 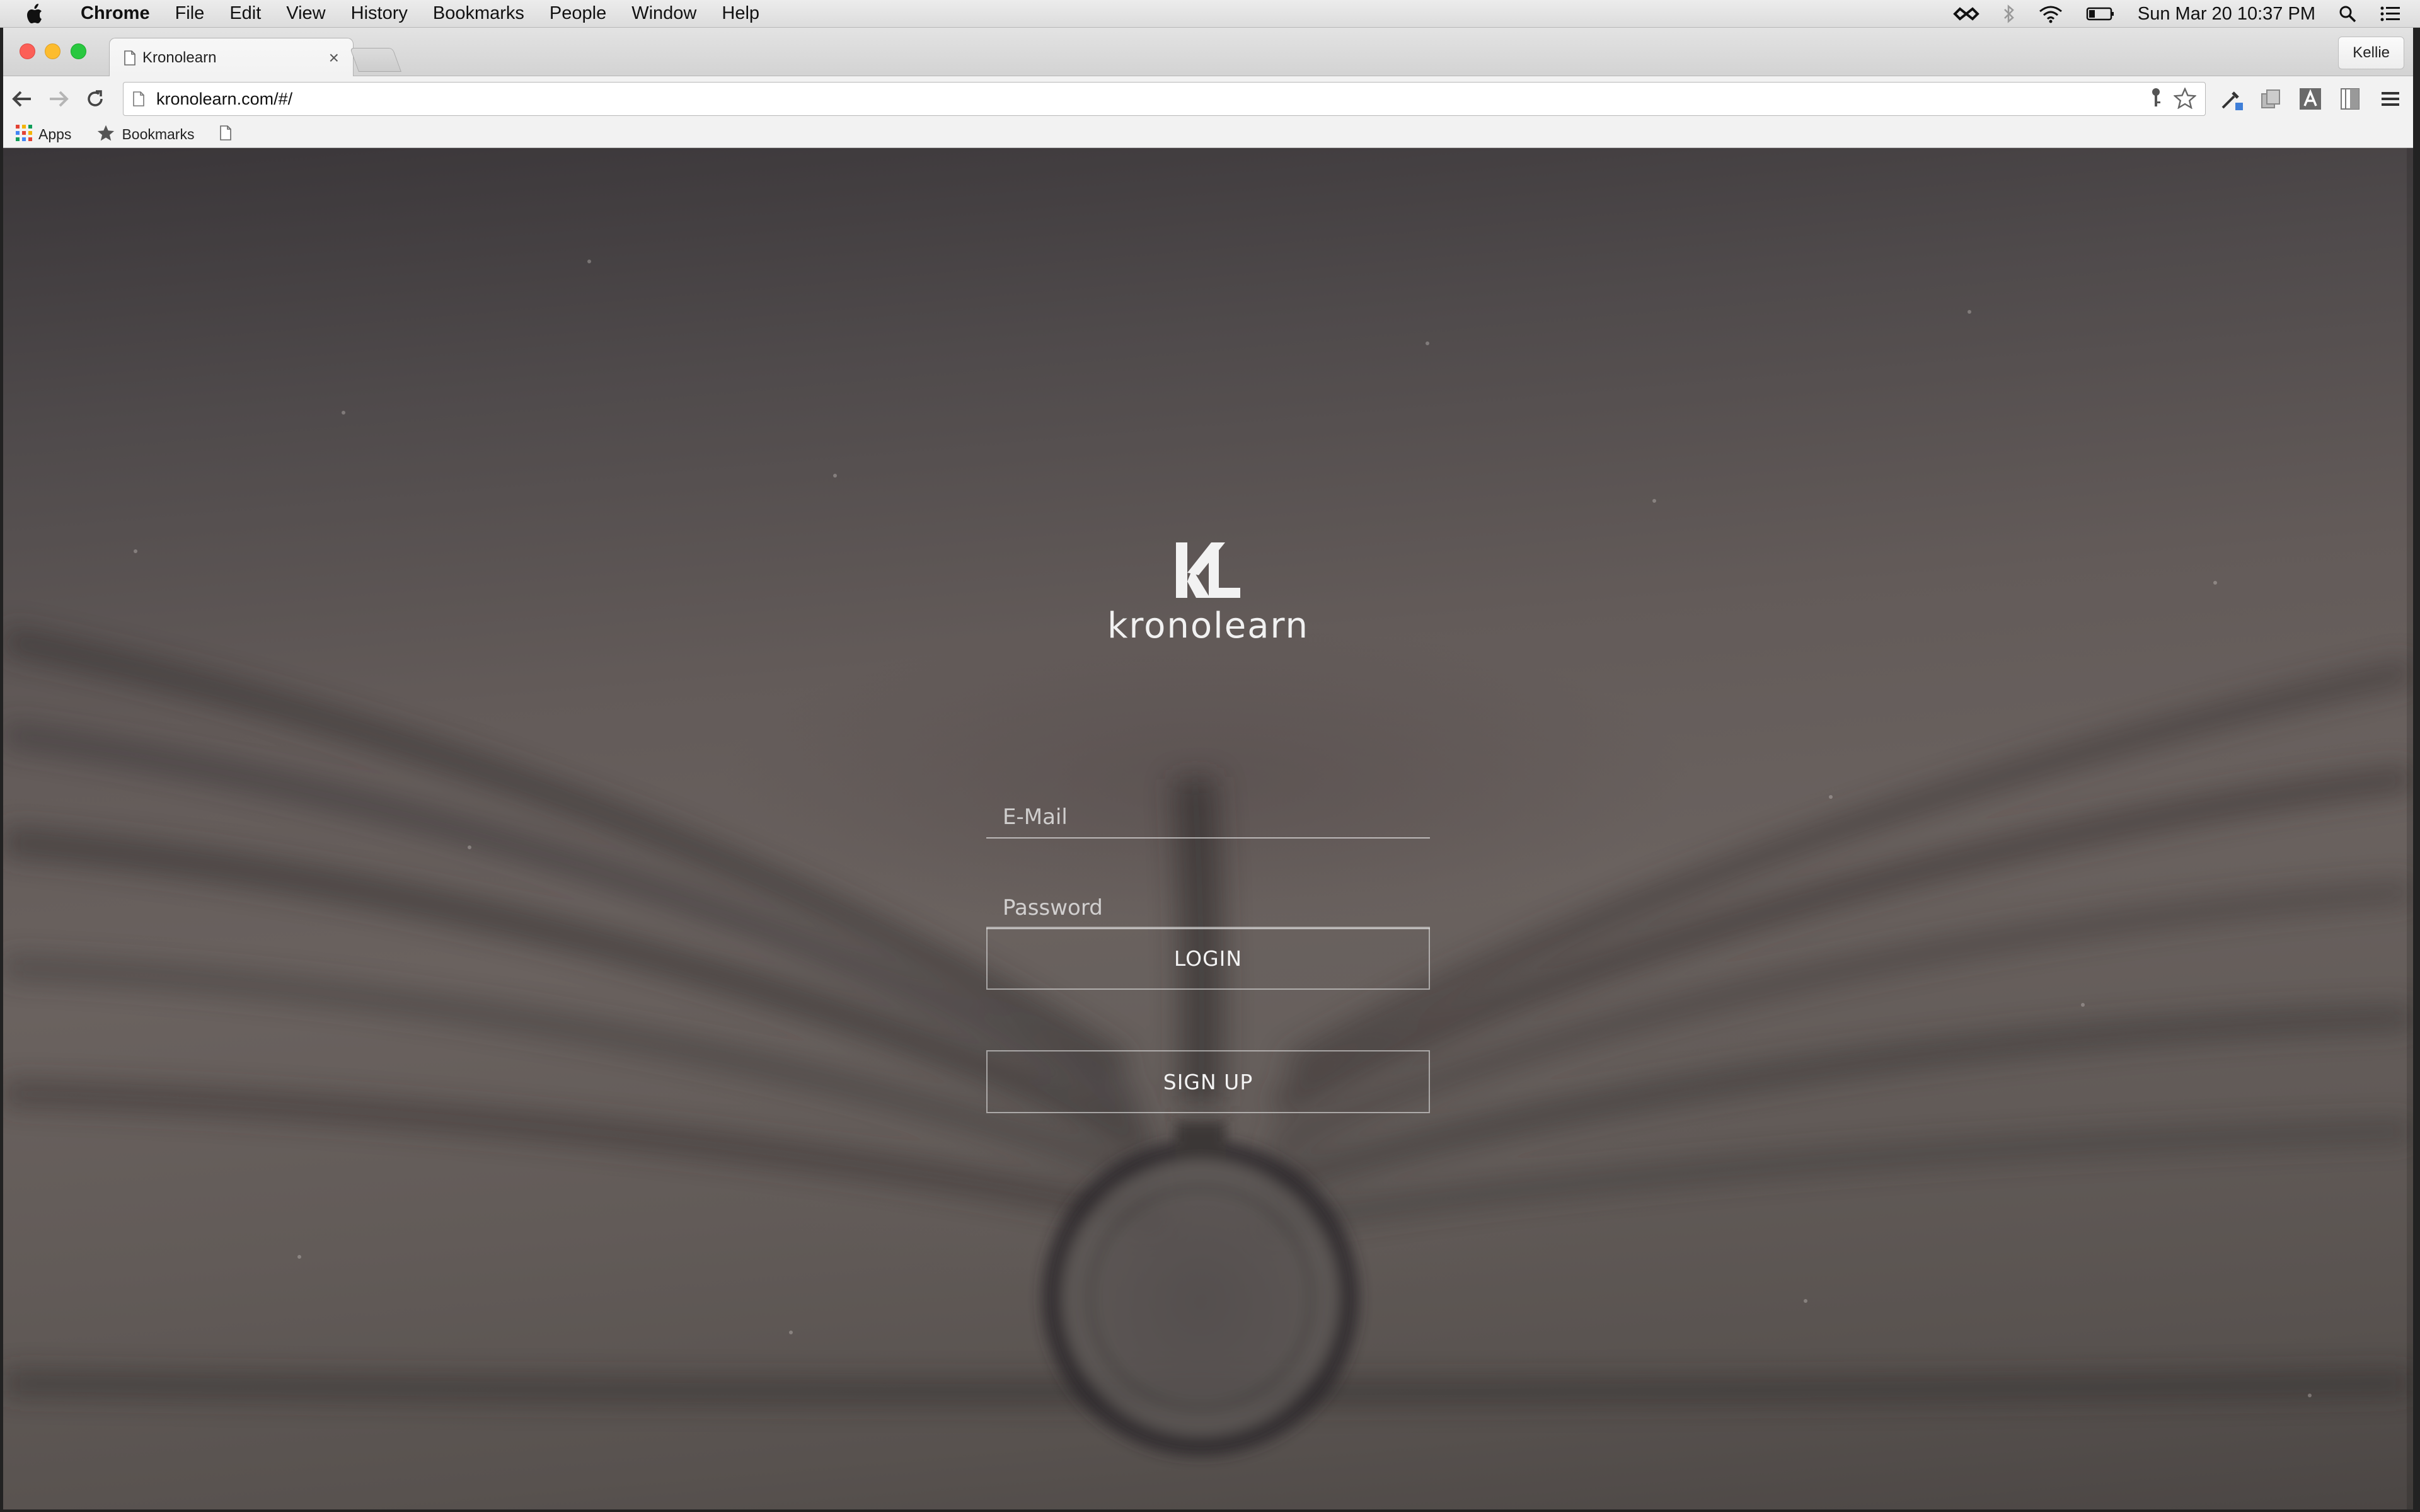 I want to click on kronolearn-logo-icon, so click(x=1208, y=570).